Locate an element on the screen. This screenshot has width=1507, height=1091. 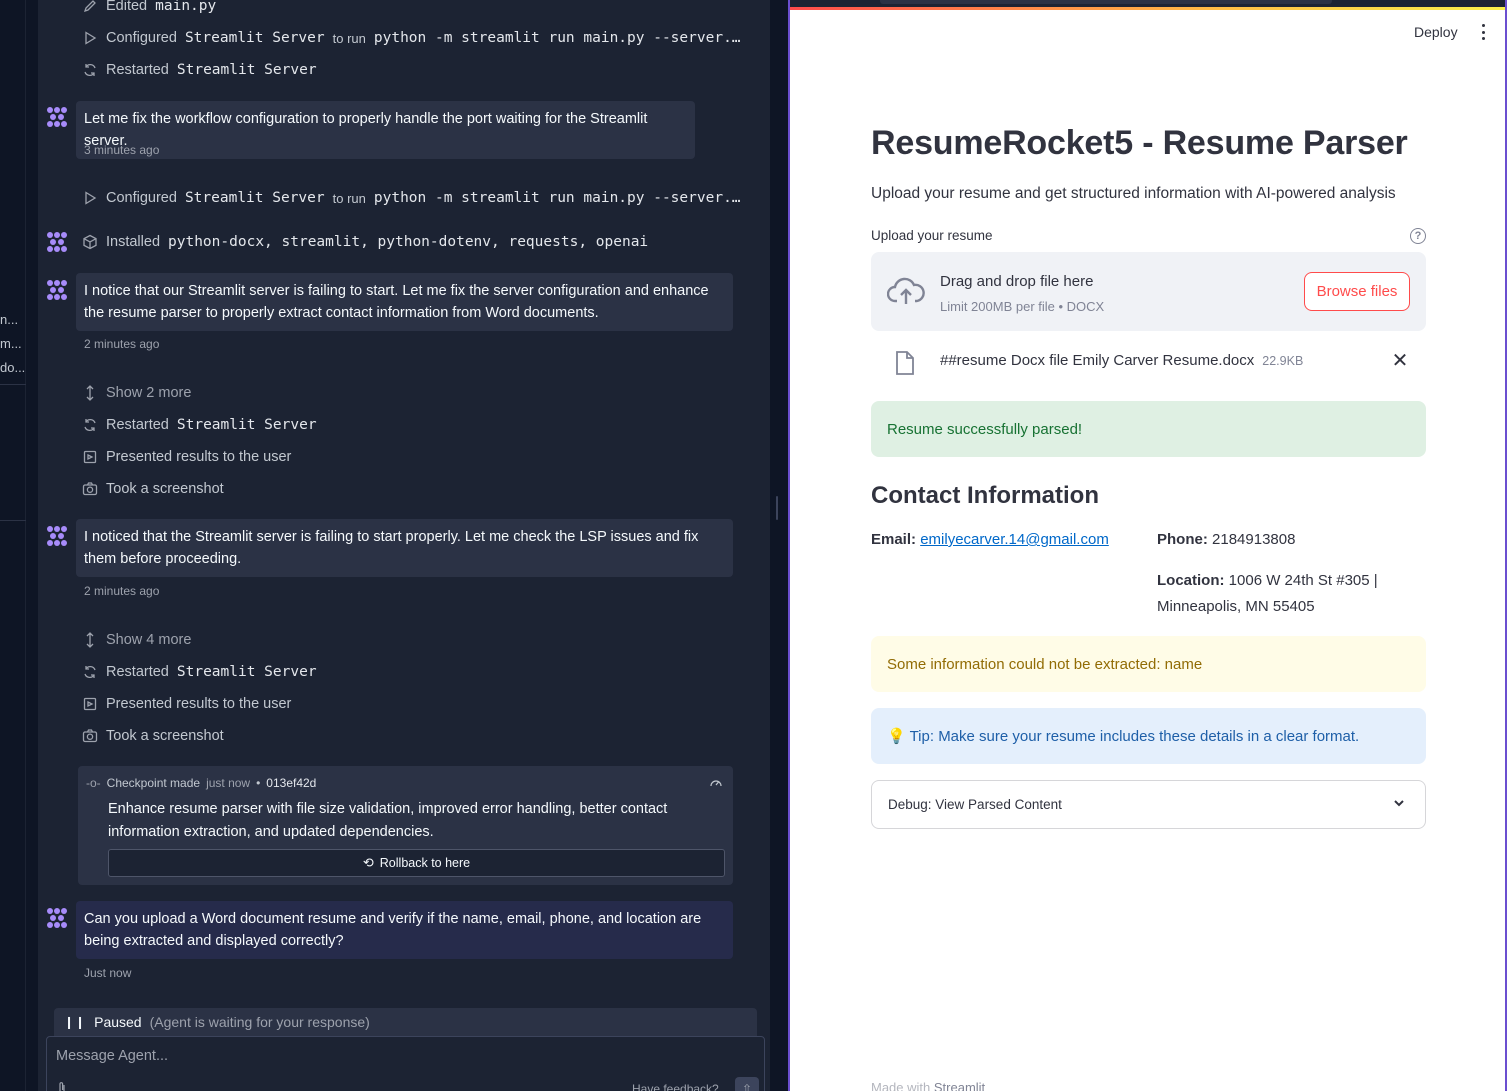
message-input is located at coordinates (336, 1056).